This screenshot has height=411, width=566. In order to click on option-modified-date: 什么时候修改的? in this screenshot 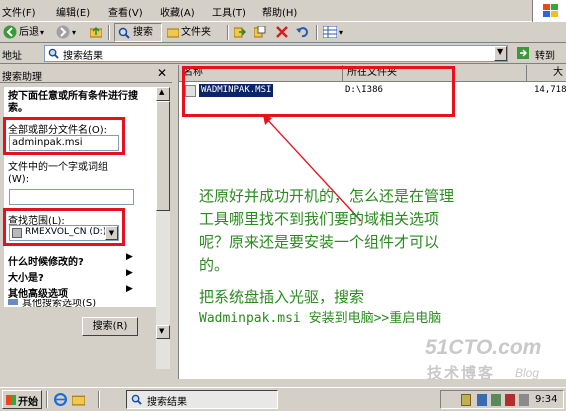, I will do `click(46, 260)`.